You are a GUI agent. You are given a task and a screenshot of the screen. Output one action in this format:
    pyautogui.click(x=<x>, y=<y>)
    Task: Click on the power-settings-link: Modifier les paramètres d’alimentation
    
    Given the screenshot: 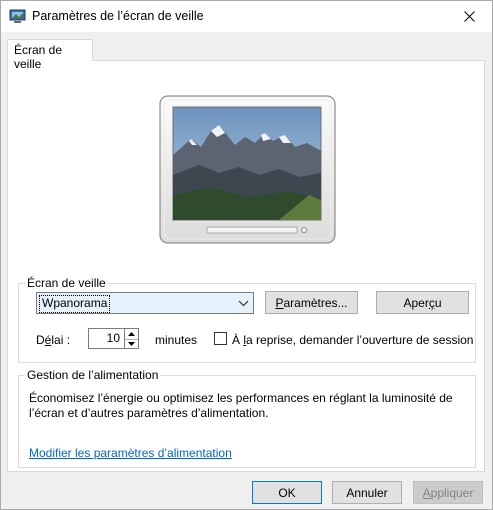 What is the action you would take?
    pyautogui.click(x=130, y=453)
    